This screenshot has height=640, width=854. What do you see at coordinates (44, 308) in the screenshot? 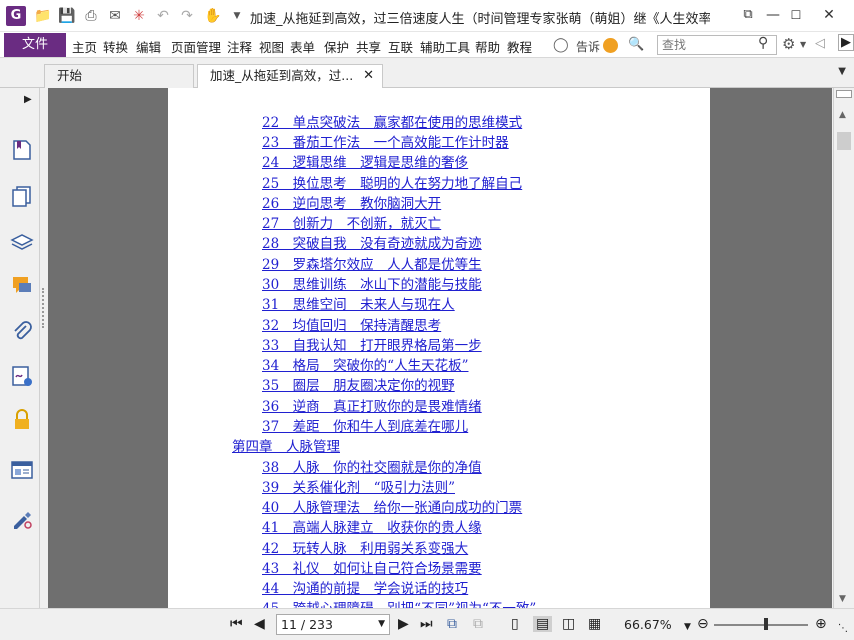
I see `panel-resize-grip` at bounding box center [44, 308].